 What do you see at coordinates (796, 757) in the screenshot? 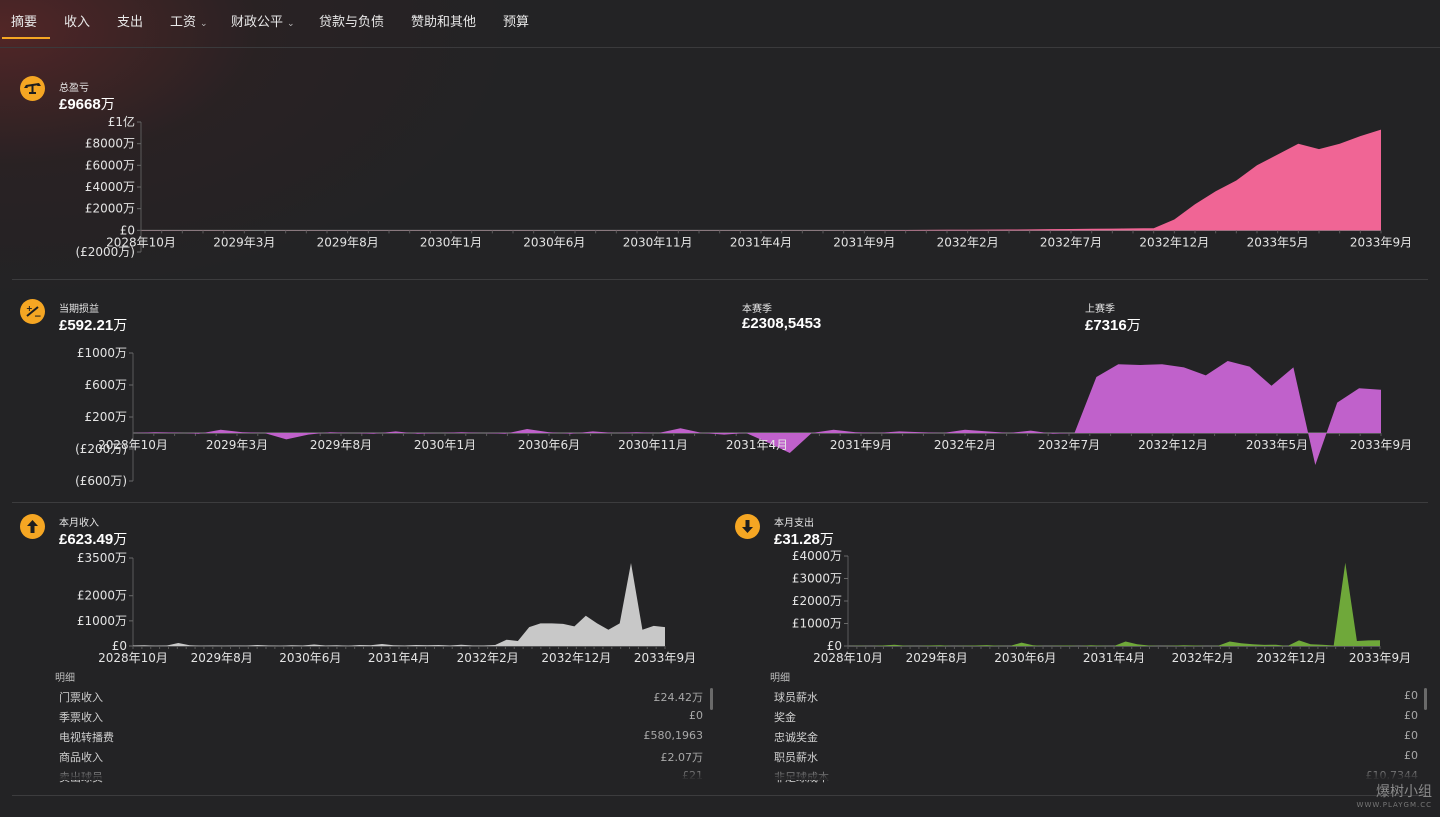
I see `detail-row-name: 职员薪水` at bounding box center [796, 757].